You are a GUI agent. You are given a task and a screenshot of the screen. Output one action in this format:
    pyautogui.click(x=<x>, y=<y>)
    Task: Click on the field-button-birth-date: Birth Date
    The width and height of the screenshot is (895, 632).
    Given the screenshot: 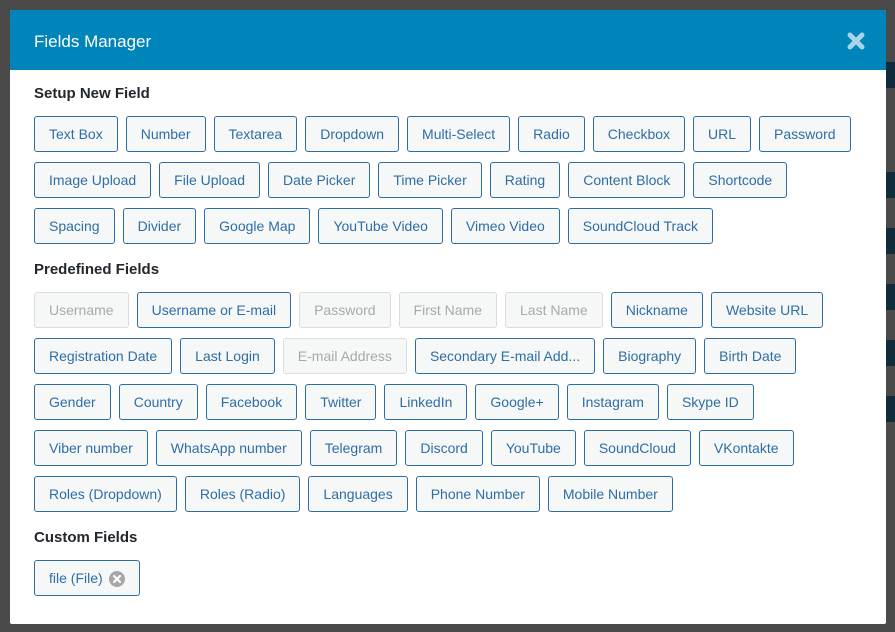 What is the action you would take?
    pyautogui.click(x=750, y=356)
    